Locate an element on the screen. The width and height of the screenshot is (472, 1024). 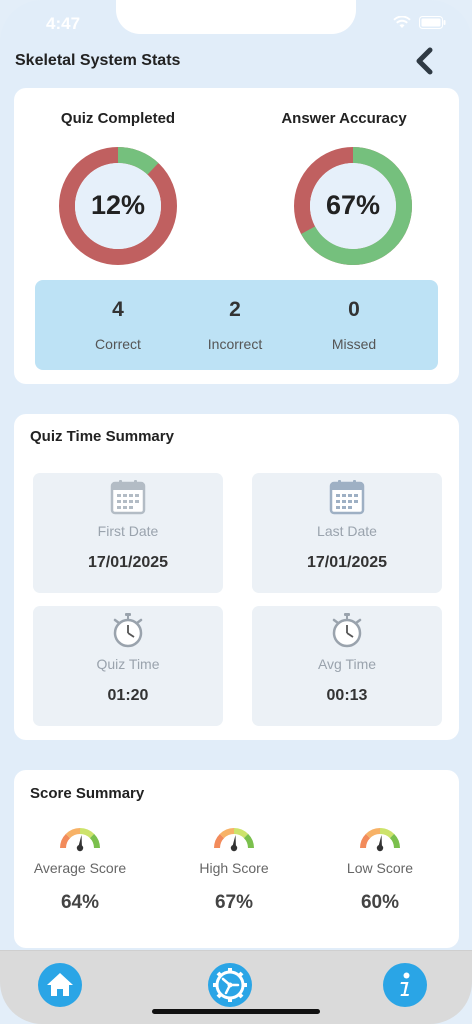
info-icon is located at coordinates (405, 984).